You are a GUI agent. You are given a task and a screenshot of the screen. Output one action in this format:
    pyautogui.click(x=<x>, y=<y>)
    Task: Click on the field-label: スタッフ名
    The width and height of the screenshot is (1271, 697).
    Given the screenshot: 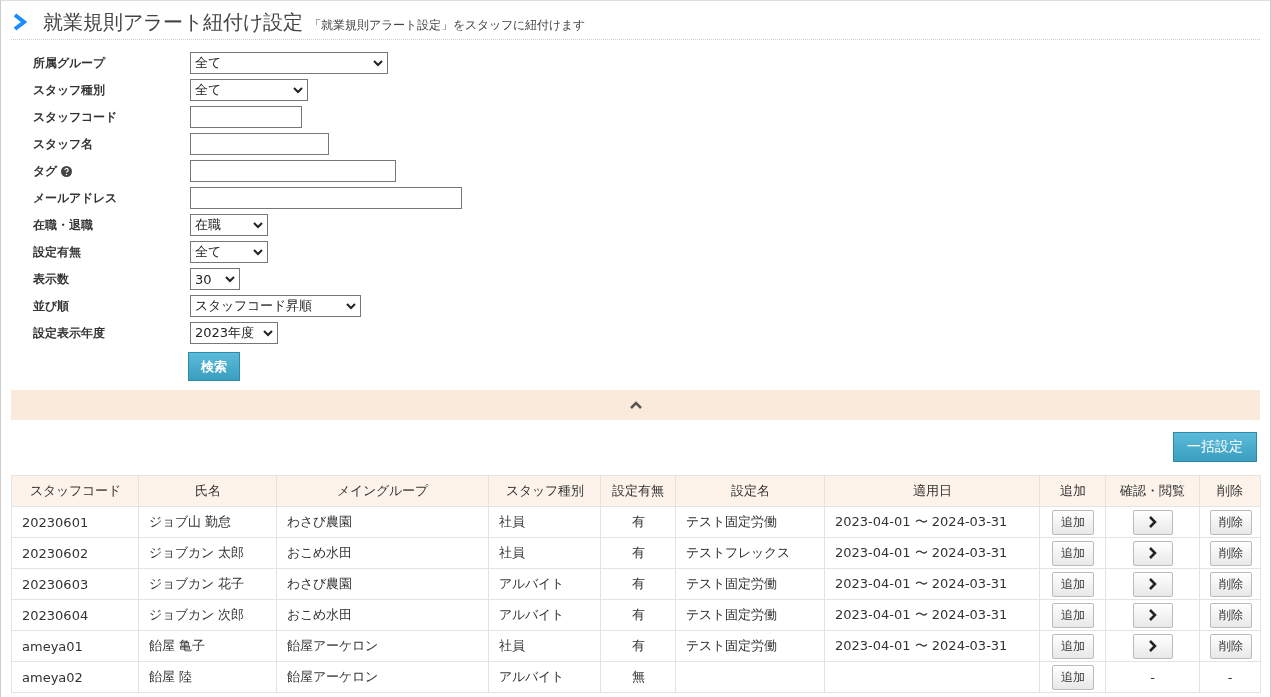 What is the action you would take?
    pyautogui.click(x=63, y=144)
    